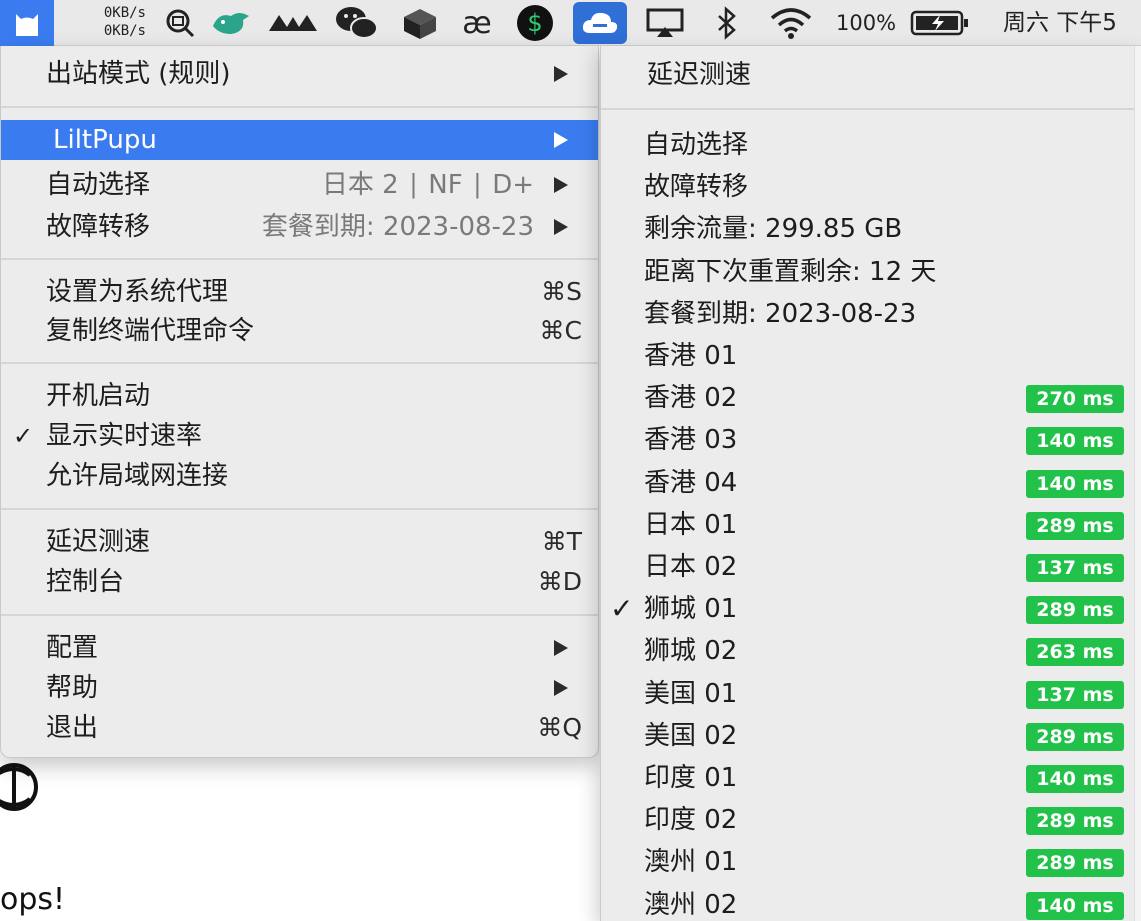 This screenshot has height=921, width=1141. What do you see at coordinates (299, 74) in the screenshot?
I see `menu-item-outbound-mode: 出站模式 (规则)` at bounding box center [299, 74].